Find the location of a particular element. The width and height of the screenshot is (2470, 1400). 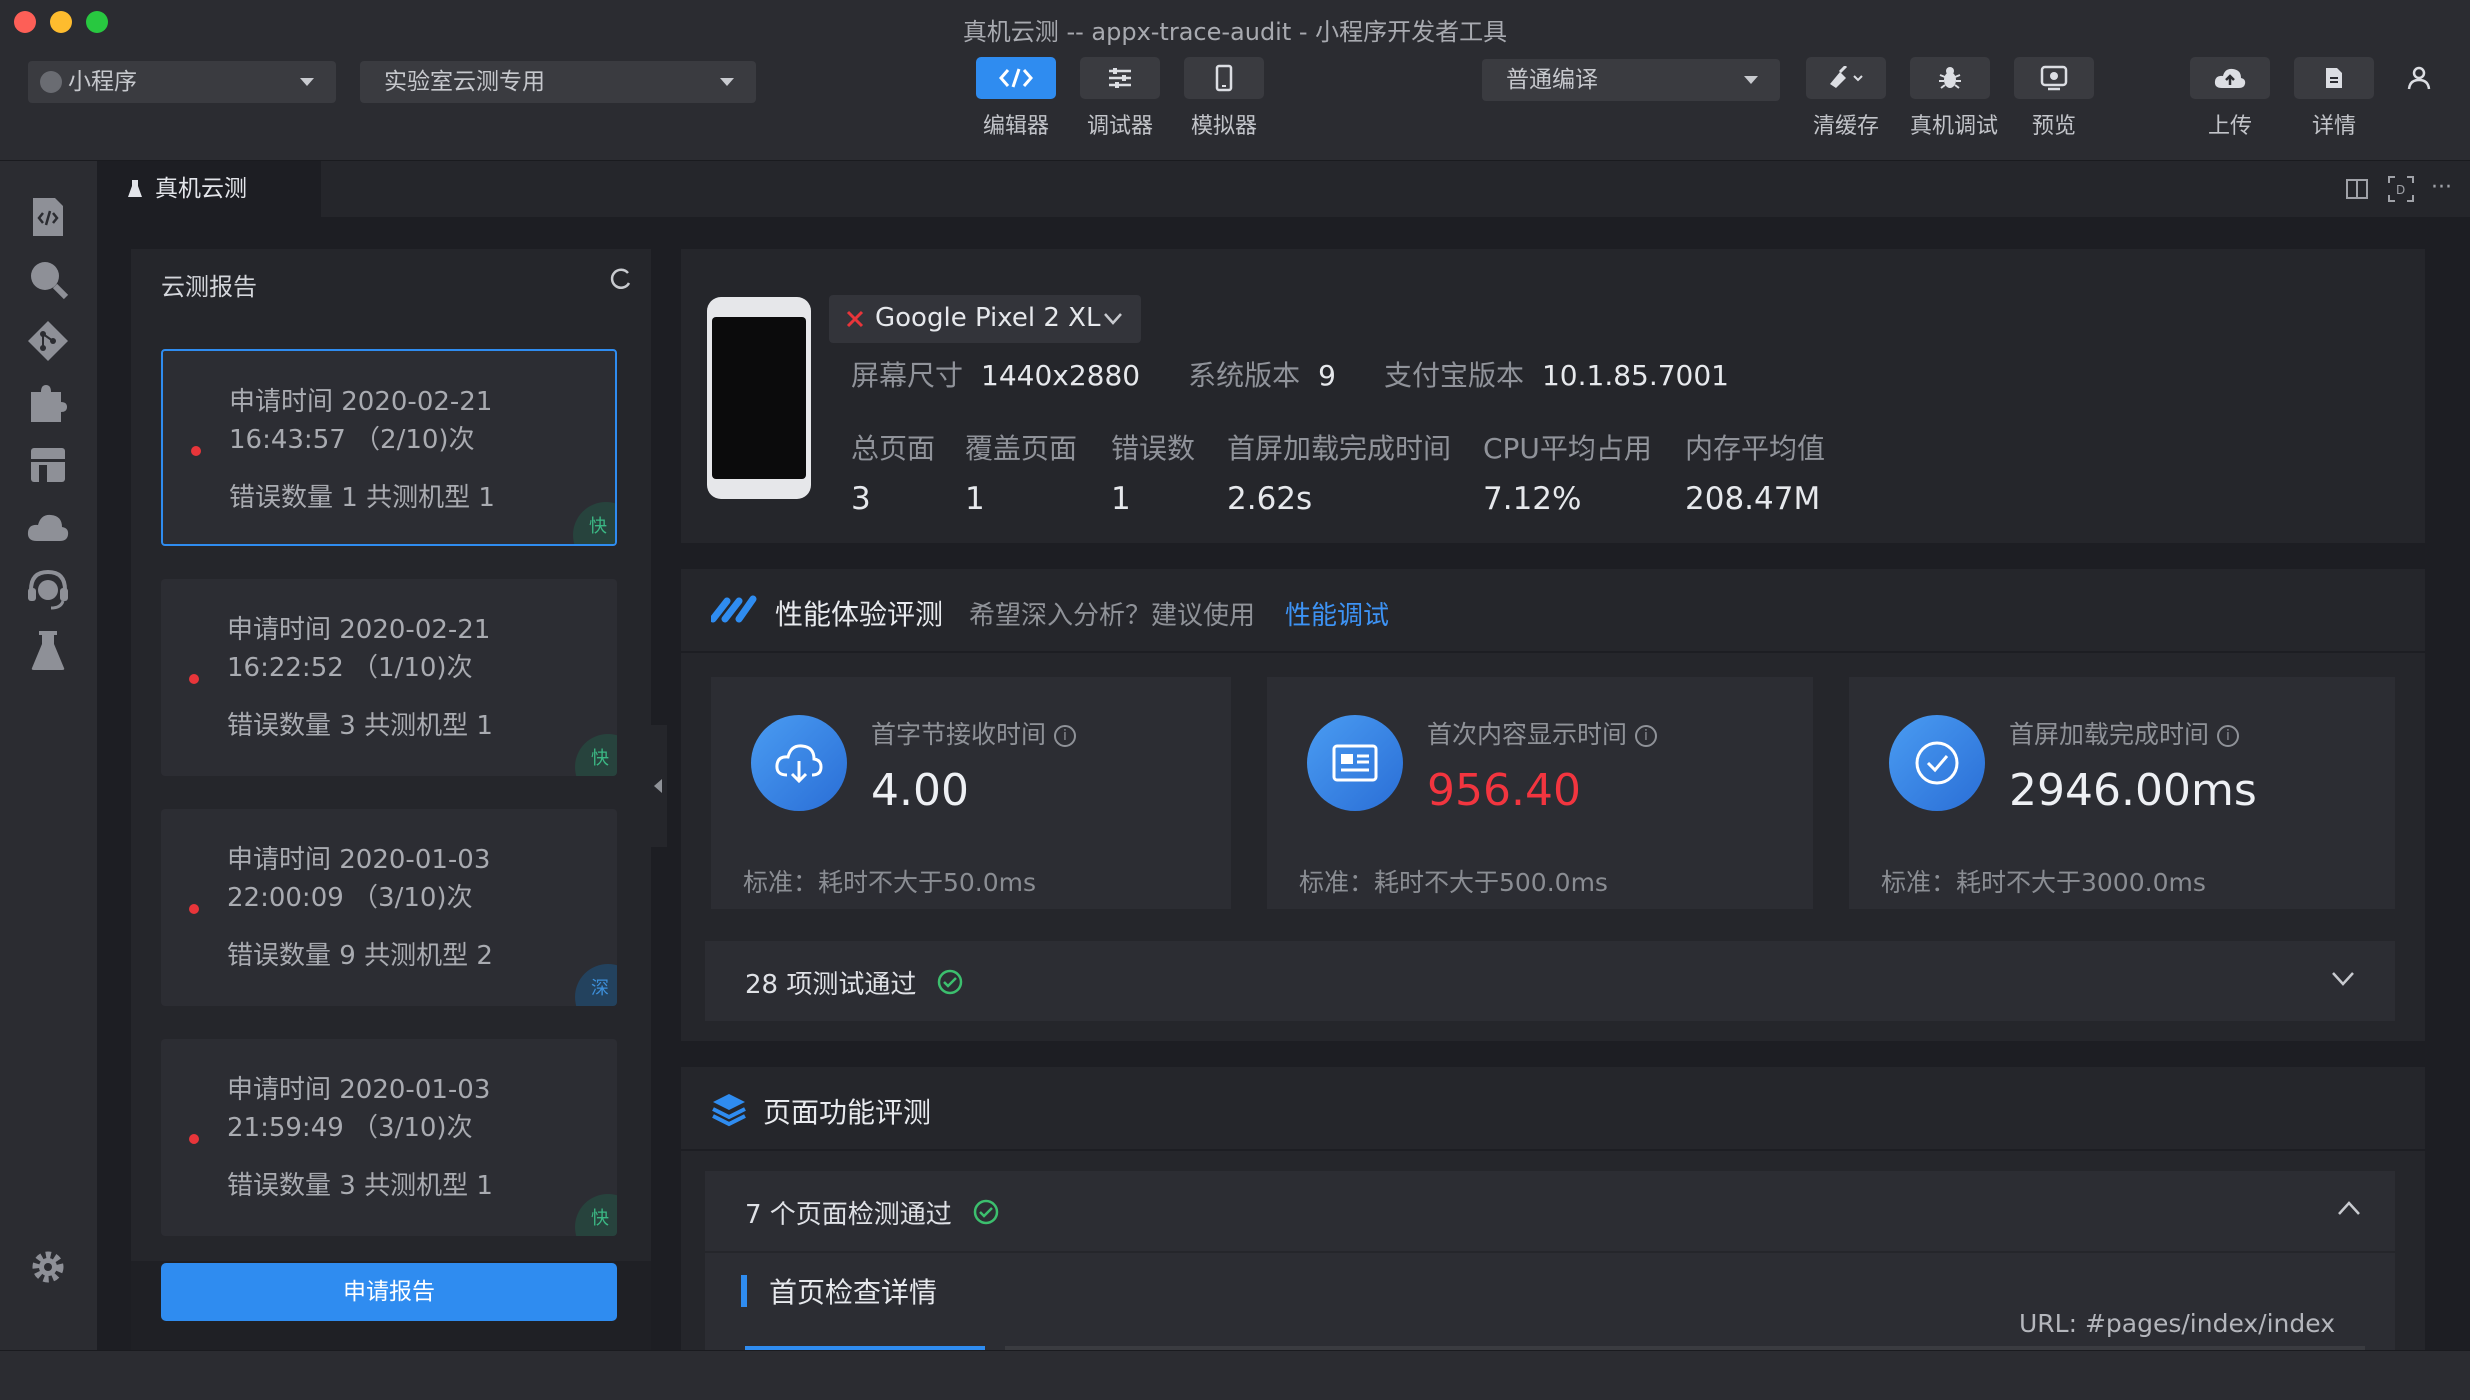

apply-report-button: 申请报告 is located at coordinates (389, 1292).